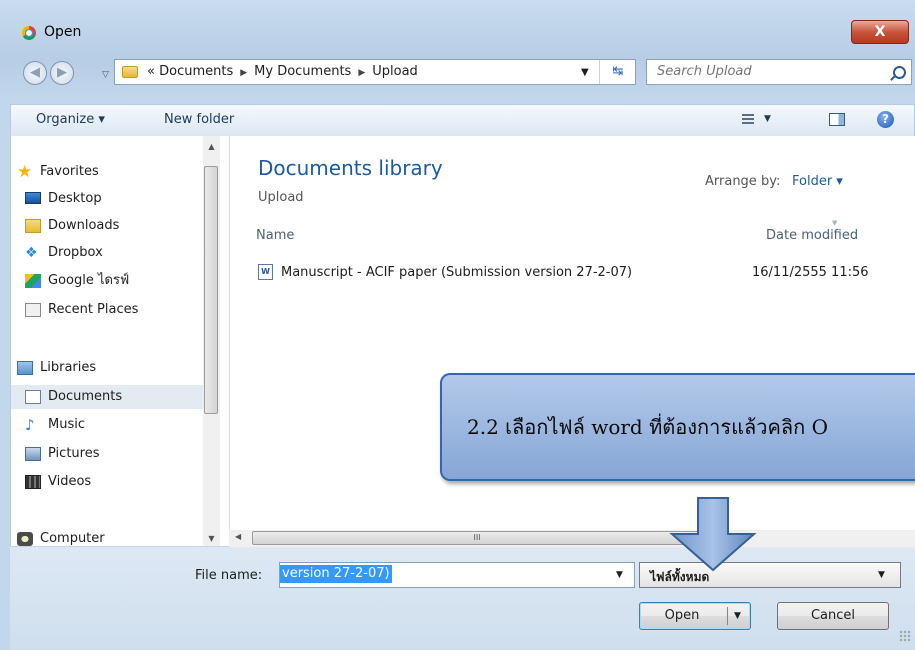 Image resolution: width=915 pixels, height=650 pixels. I want to click on dropbox-icon: ❖, so click(31, 253).